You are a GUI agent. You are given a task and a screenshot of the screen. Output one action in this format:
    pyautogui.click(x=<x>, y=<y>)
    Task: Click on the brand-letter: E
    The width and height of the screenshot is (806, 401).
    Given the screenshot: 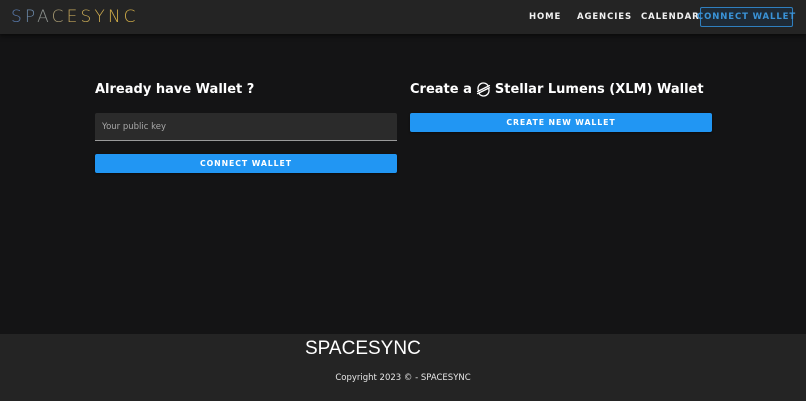 What is the action you would take?
    pyautogui.click(x=73, y=17)
    